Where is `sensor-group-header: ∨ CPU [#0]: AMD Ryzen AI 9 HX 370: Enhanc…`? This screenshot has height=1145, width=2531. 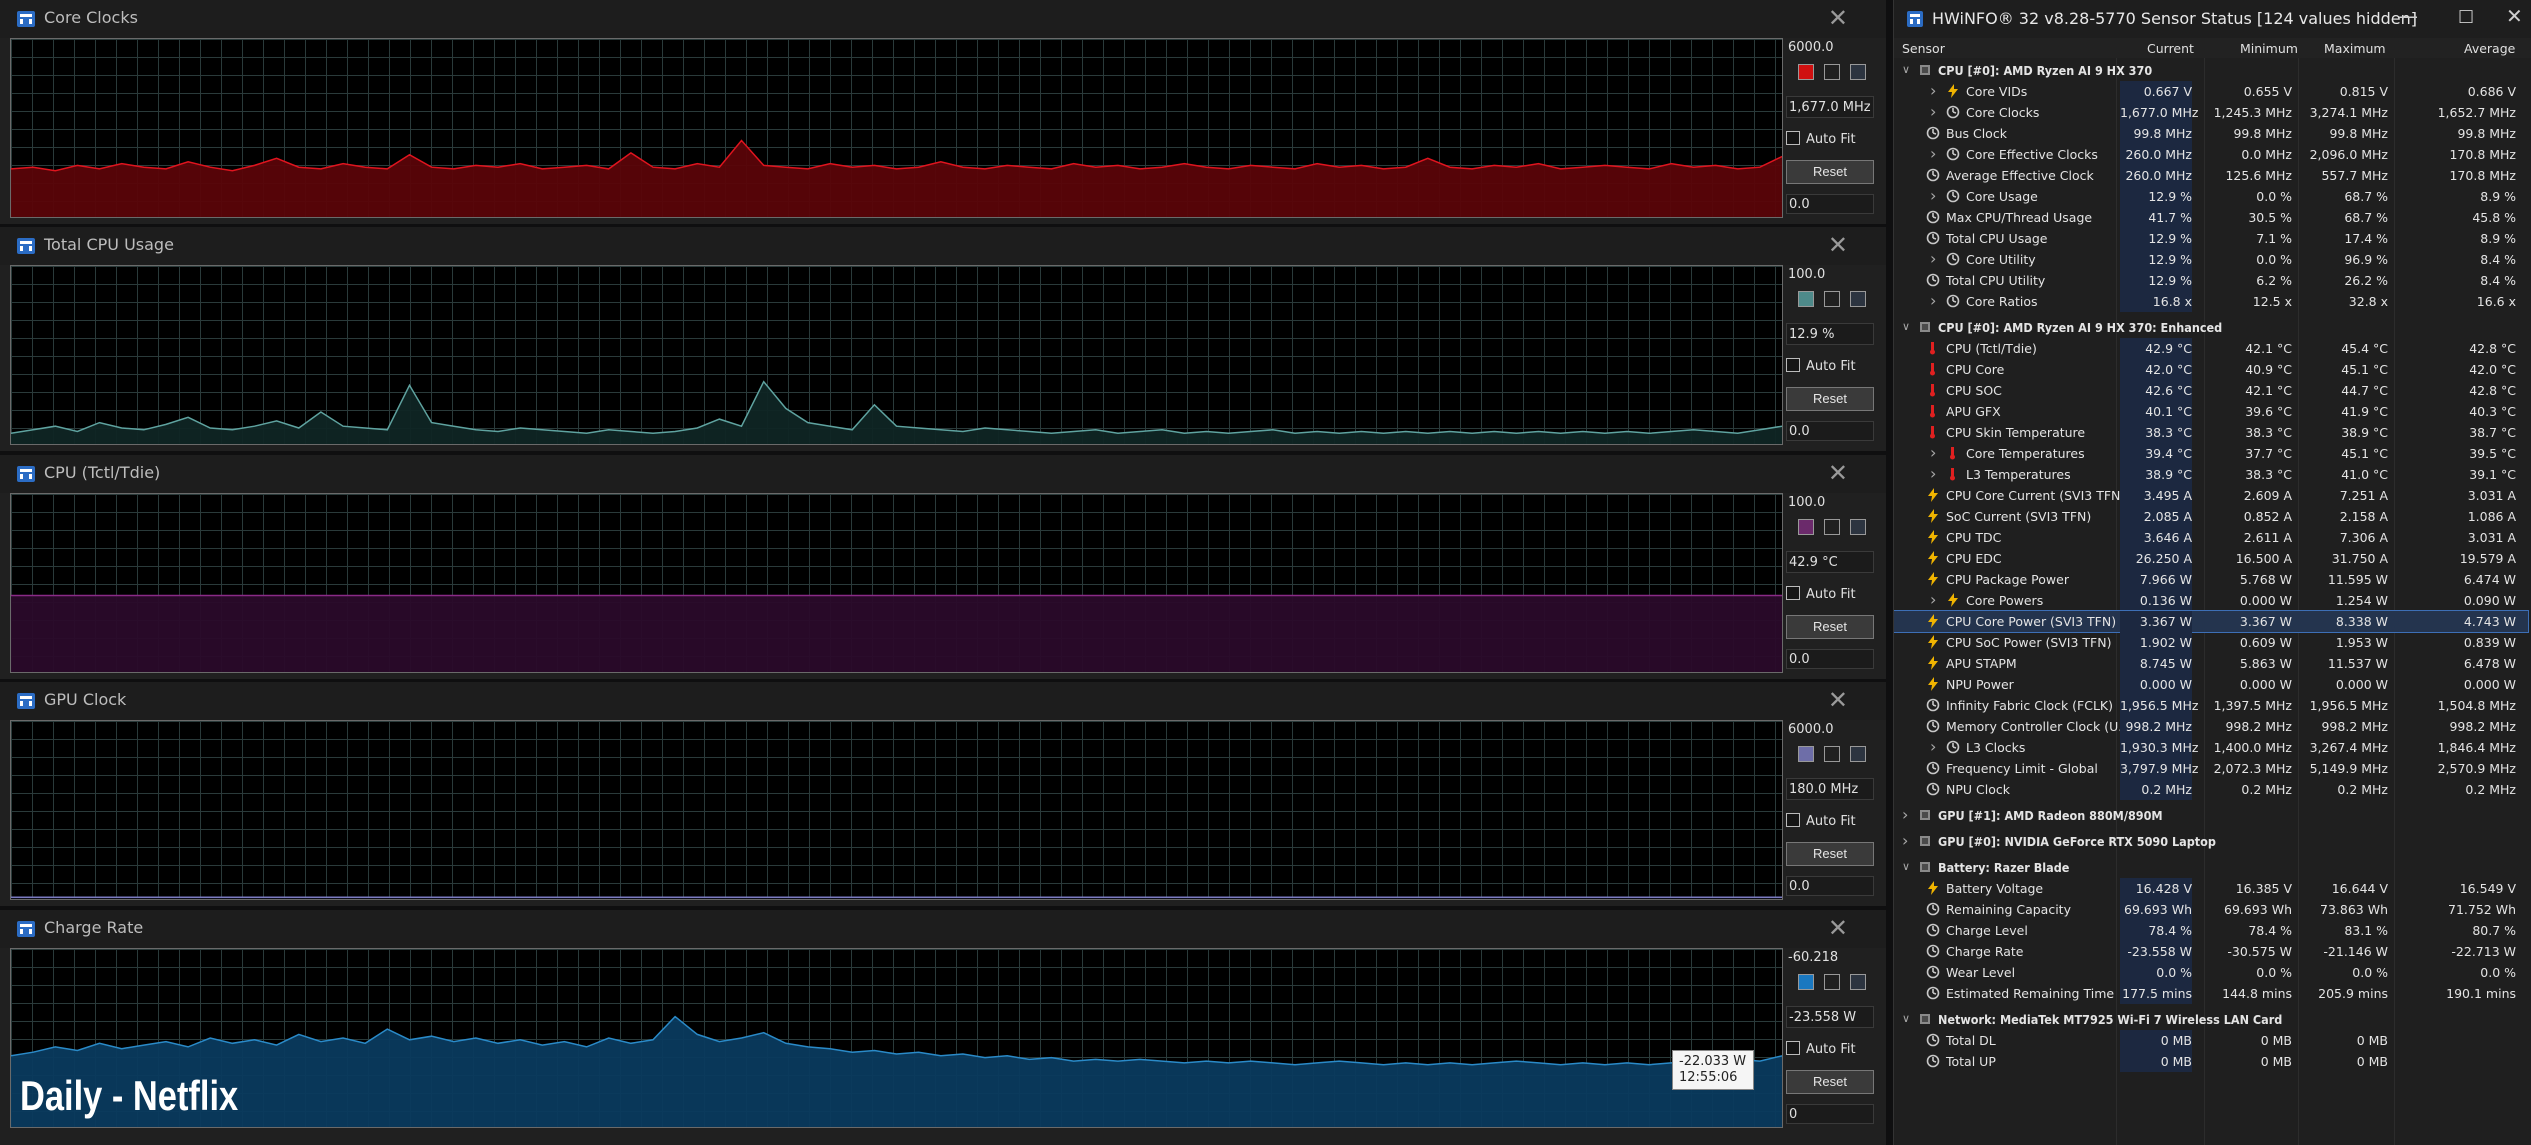 sensor-group-header: ∨ CPU [#0]: AMD Ryzen AI 9 HX 370: Enhanc… is located at coordinates (2211, 327).